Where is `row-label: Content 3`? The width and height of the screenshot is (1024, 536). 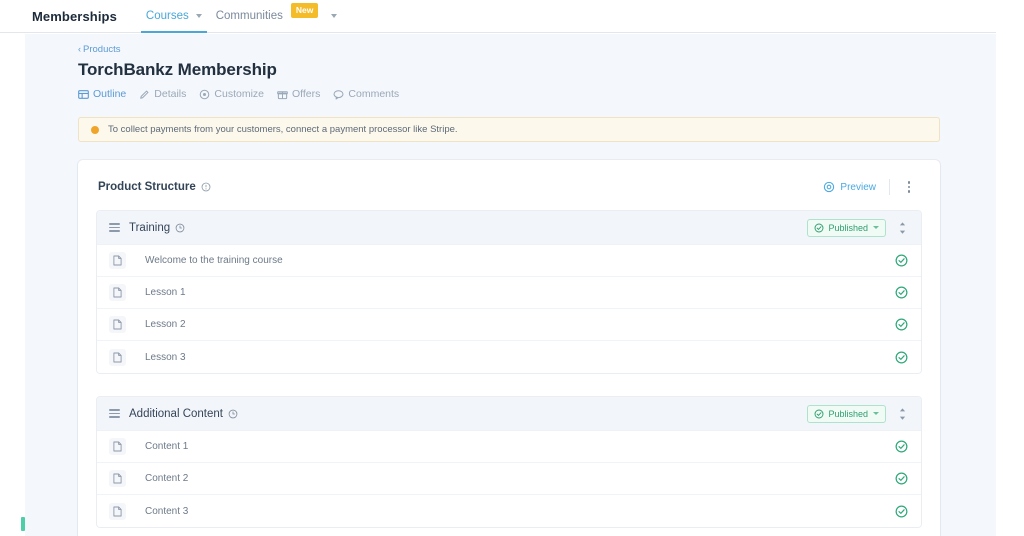
row-label: Content 3 is located at coordinates (167, 511).